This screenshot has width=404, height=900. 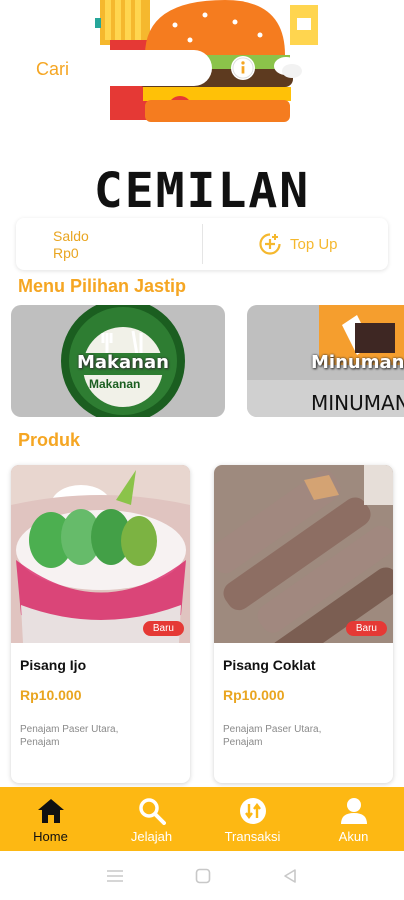 What do you see at coordinates (253, 811) in the screenshot?
I see `transaction-icon` at bounding box center [253, 811].